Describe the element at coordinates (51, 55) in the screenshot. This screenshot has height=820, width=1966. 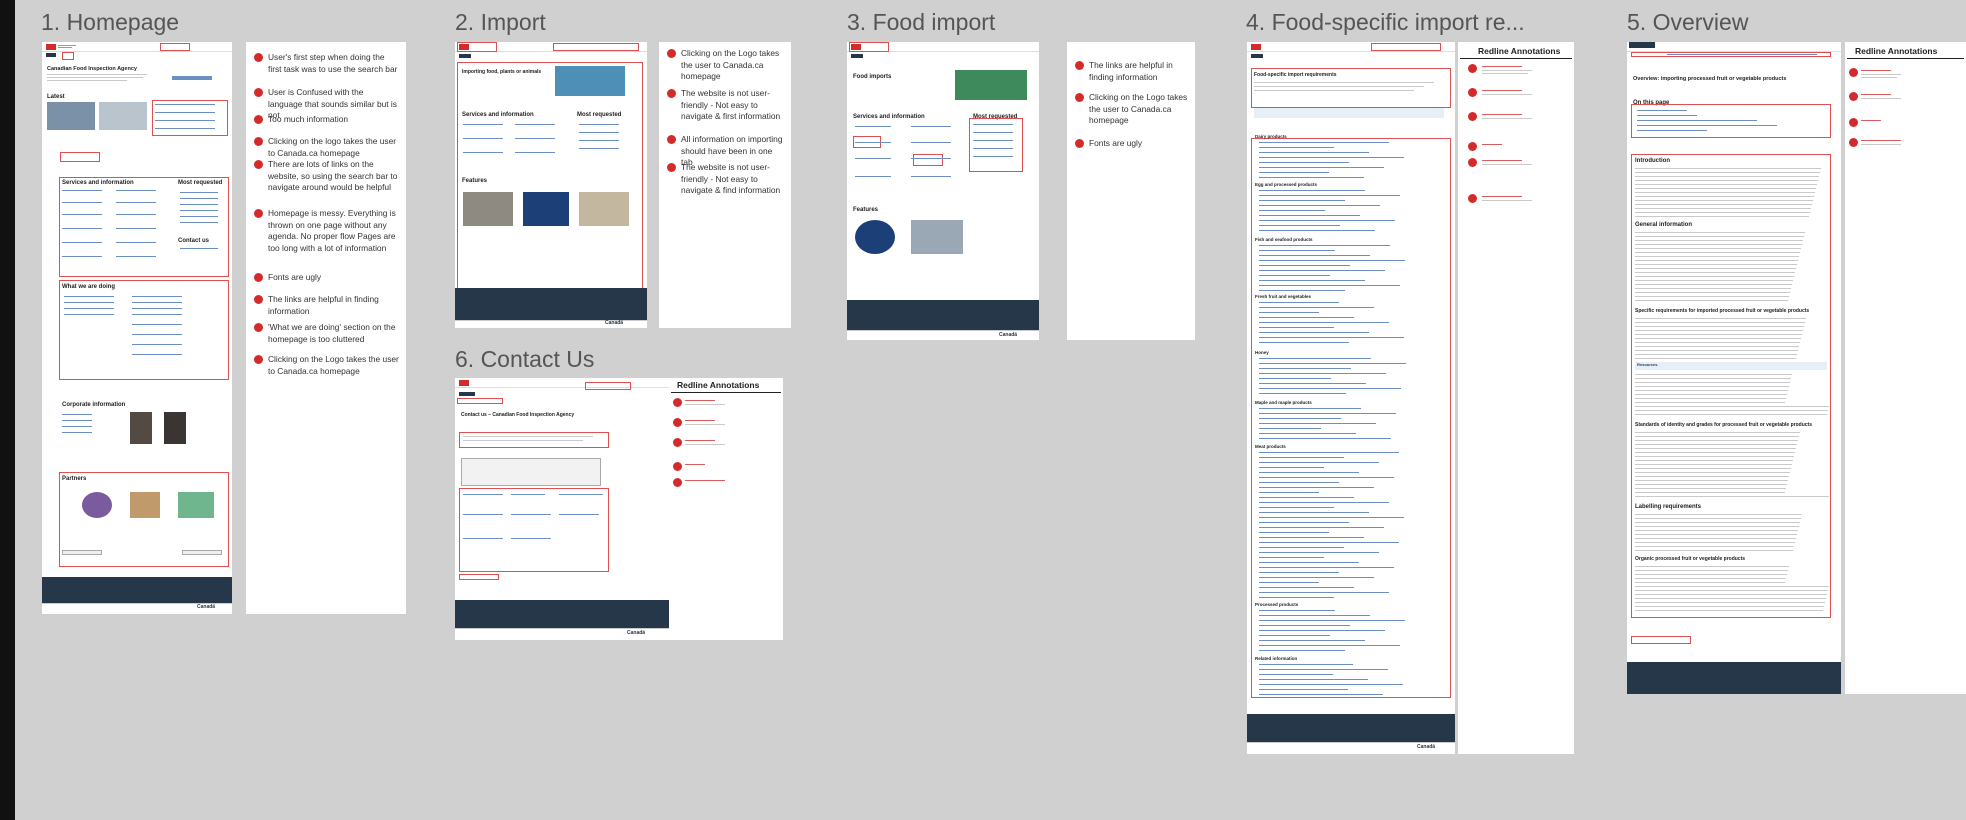
I see `menu-button` at that location.